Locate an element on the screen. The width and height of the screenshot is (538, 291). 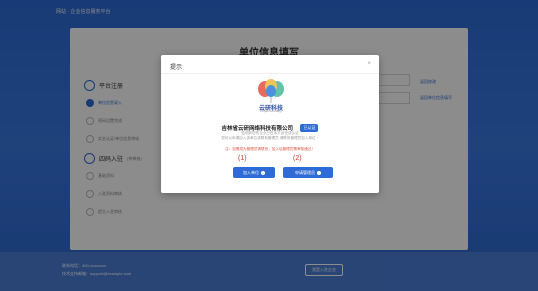
apply-admin-label: 申请管理员 is located at coordinates (305, 172).